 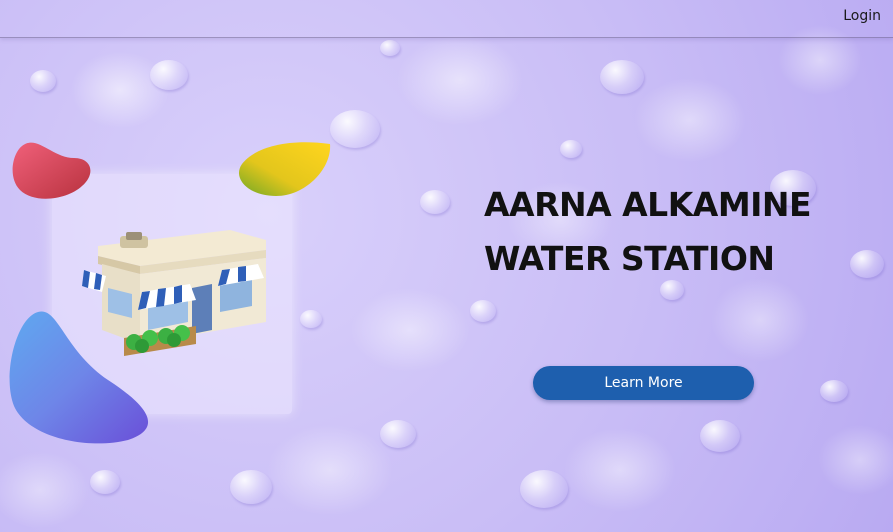 I want to click on learn-more-button: Learn More, so click(x=643, y=383).